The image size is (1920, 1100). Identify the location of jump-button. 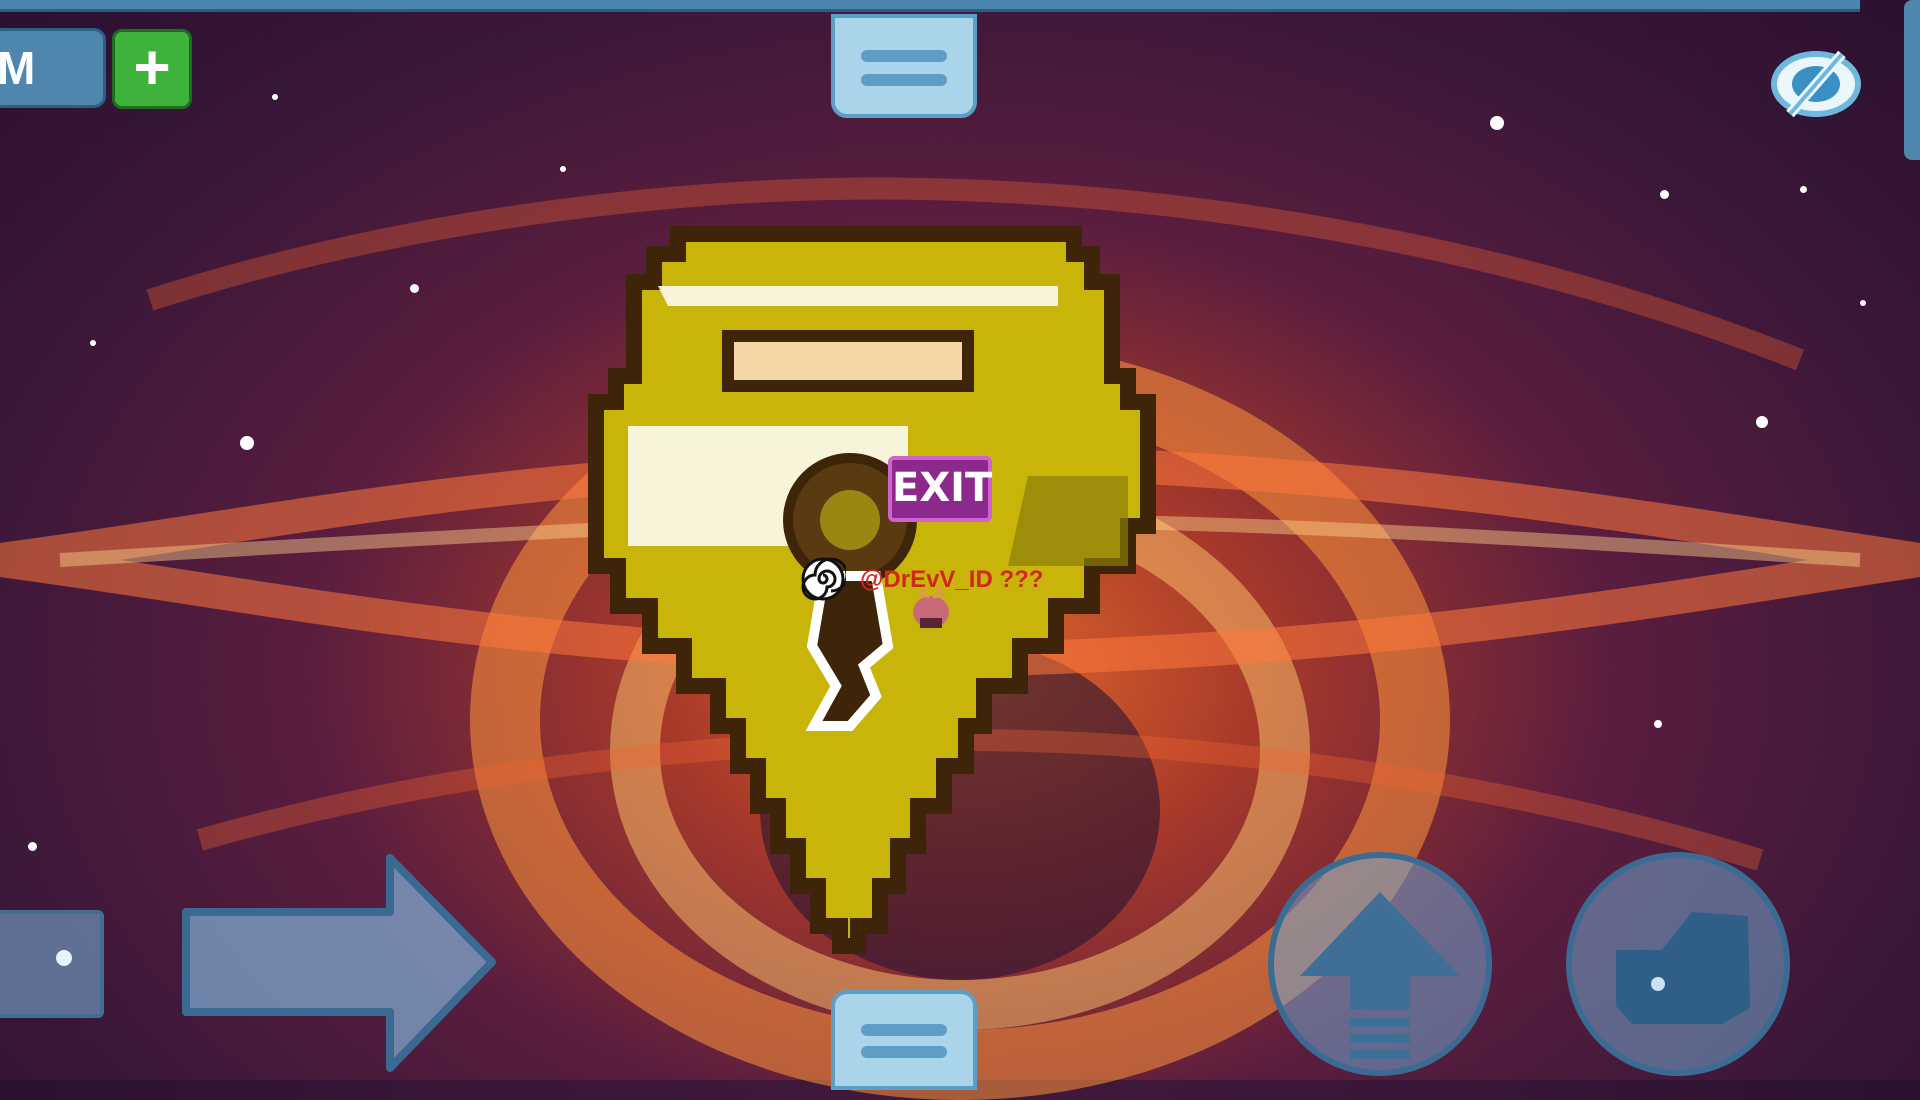
(1380, 964).